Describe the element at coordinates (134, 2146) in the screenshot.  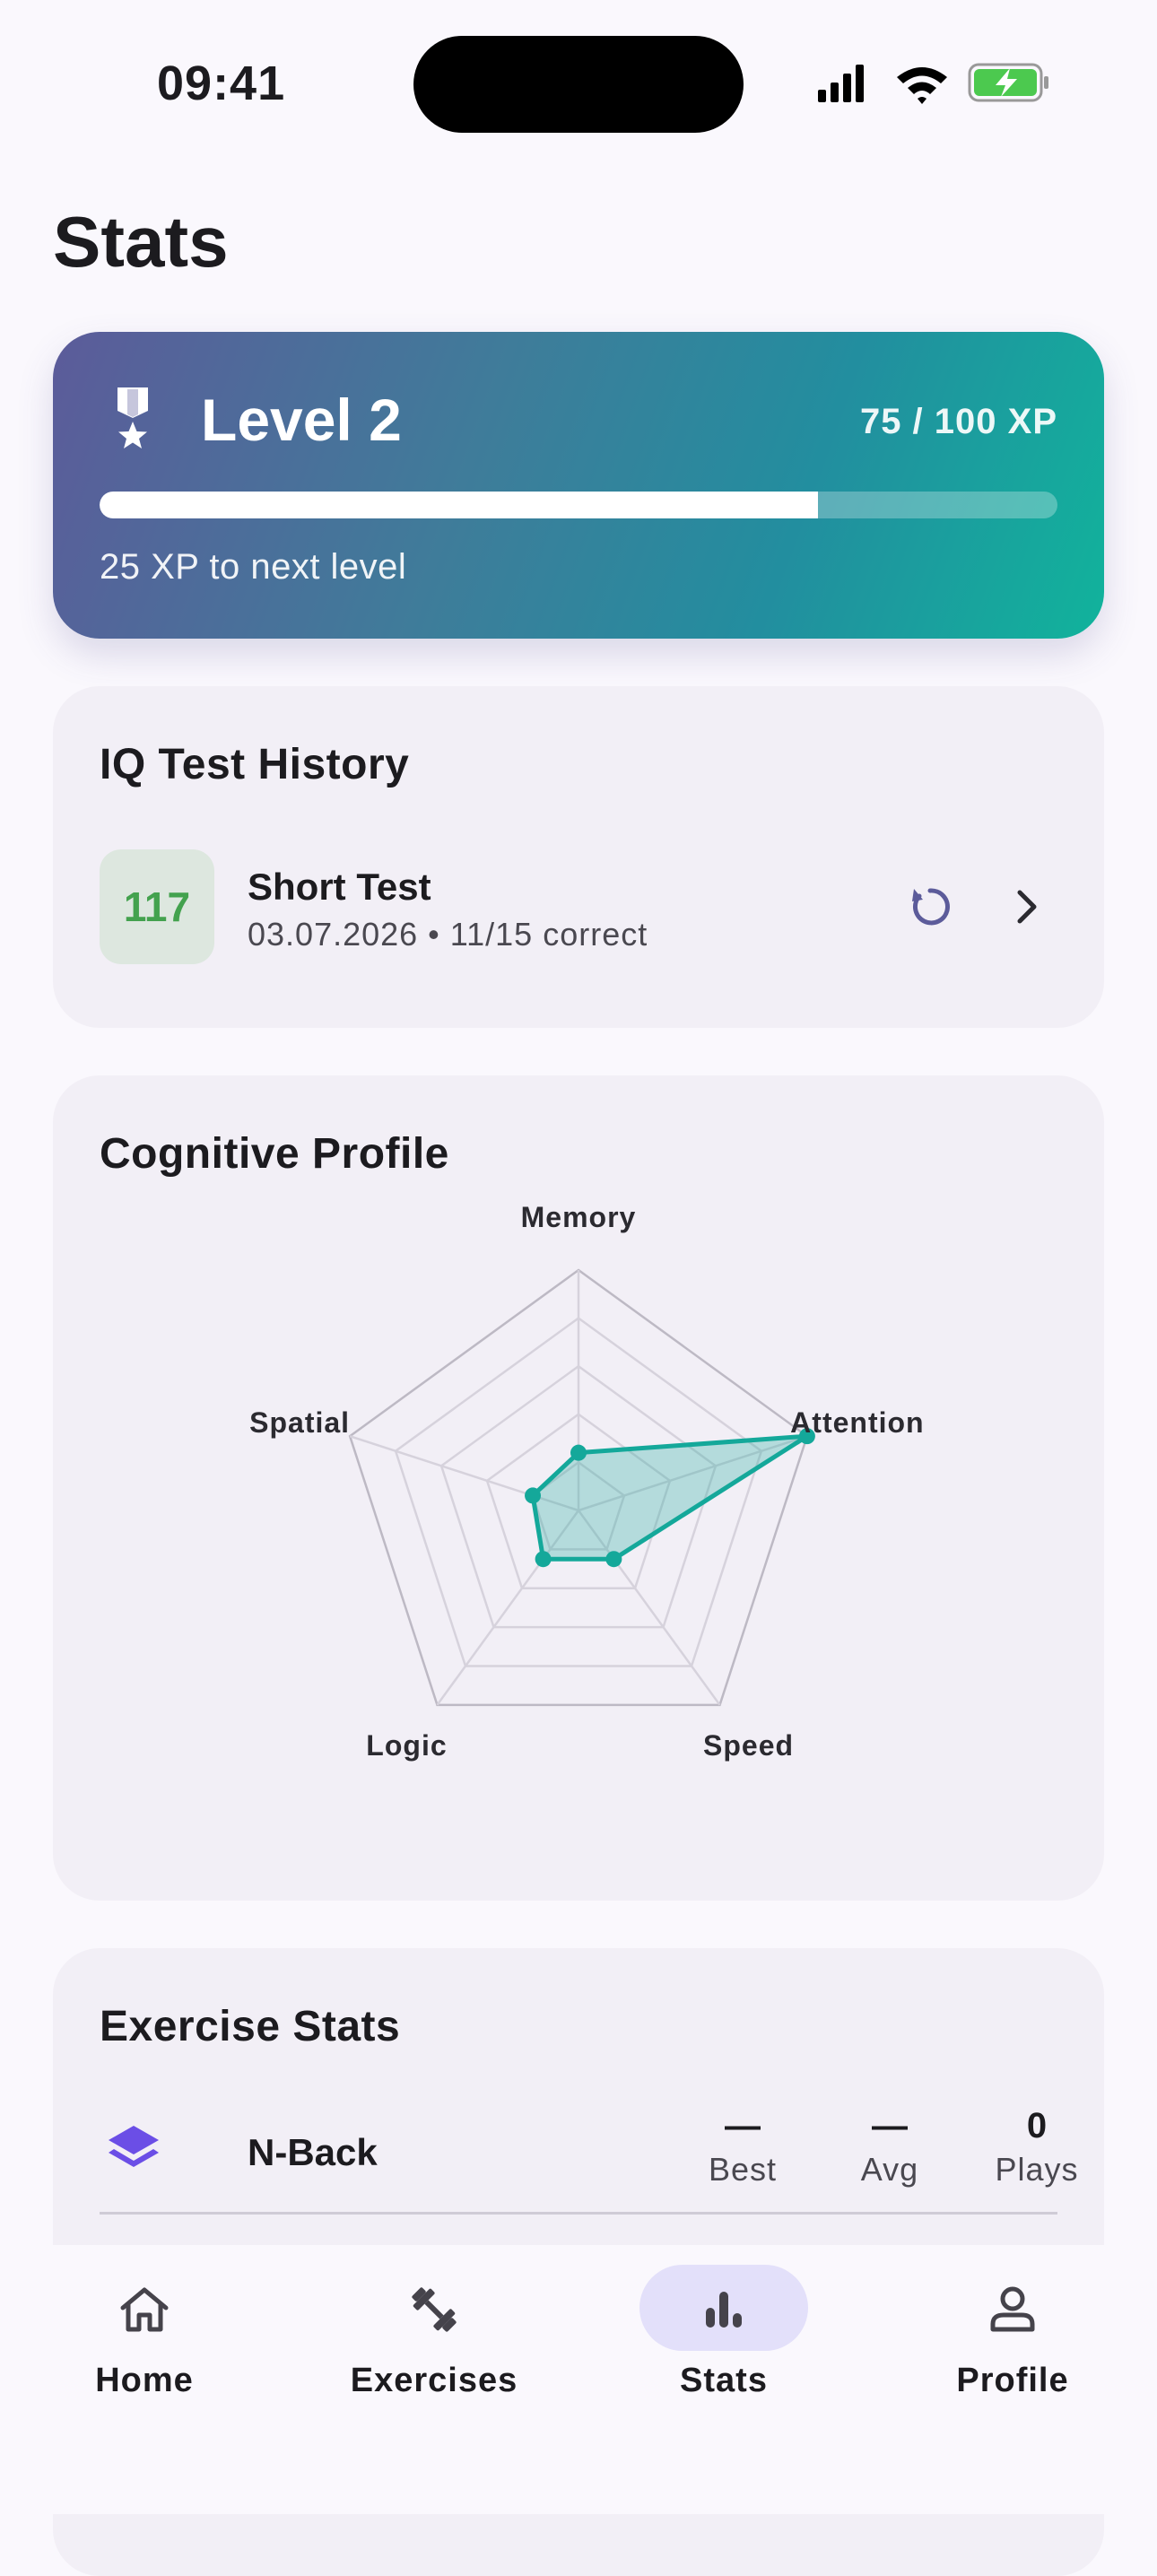
I see `layers-icon` at that location.